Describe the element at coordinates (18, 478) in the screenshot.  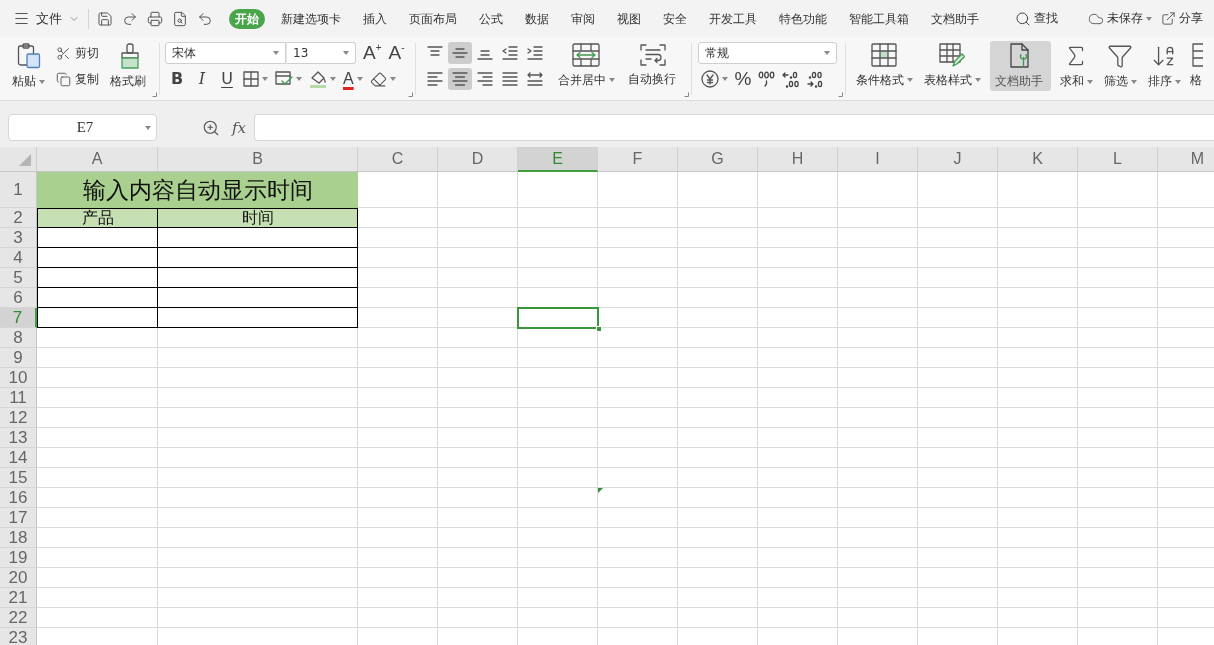
I see `row-header: 15` at that location.